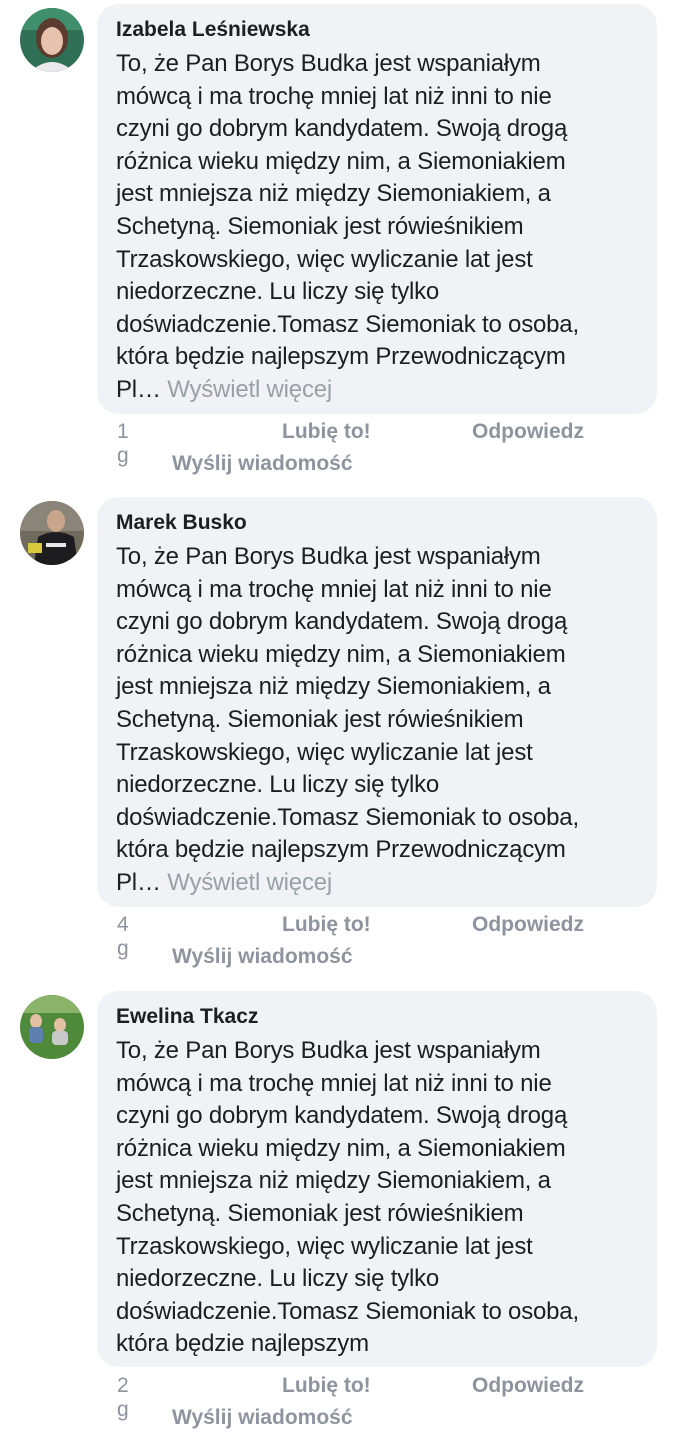 Image resolution: width=677 pixels, height=1440 pixels. What do you see at coordinates (377, 1017) in the screenshot?
I see `comment-author: Ewelina Tkacz` at bounding box center [377, 1017].